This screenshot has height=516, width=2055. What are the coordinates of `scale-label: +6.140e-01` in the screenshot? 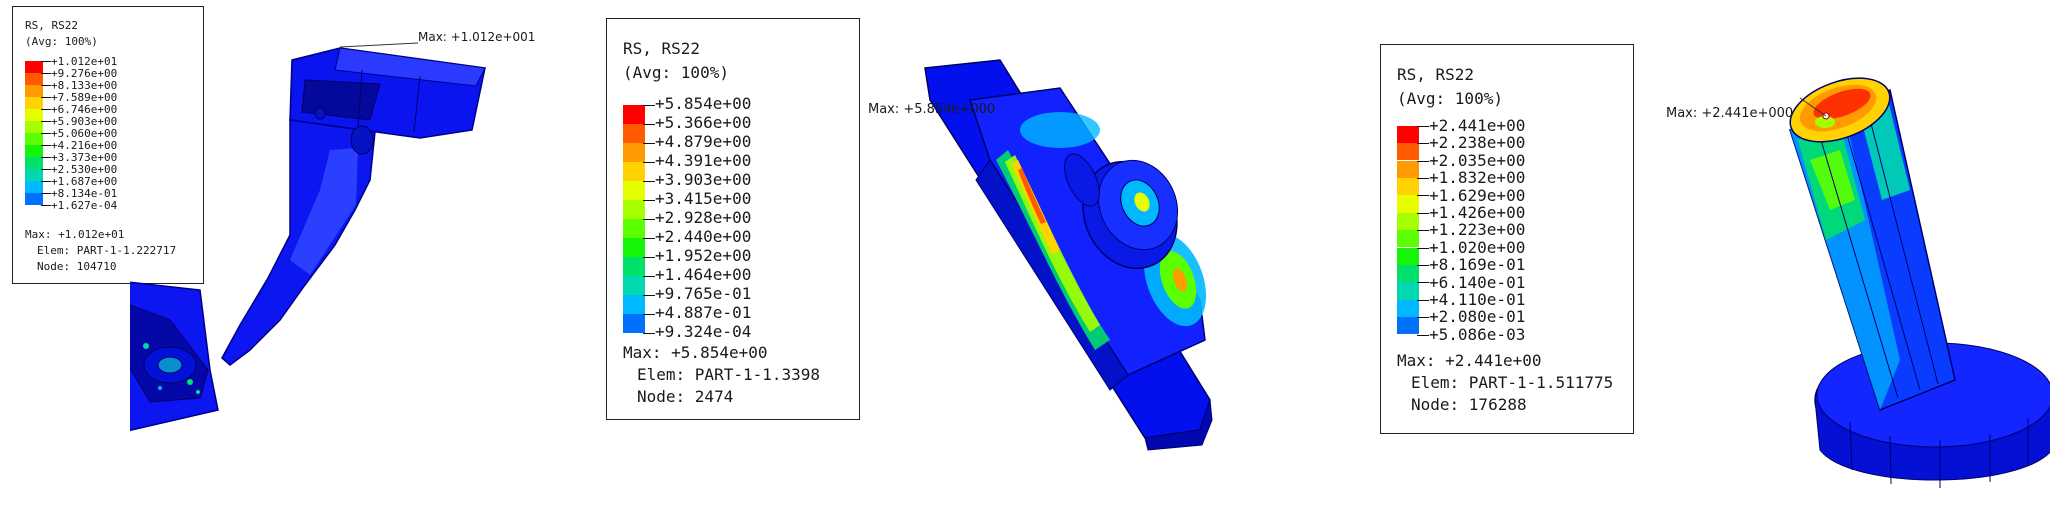 It's located at (1477, 282).